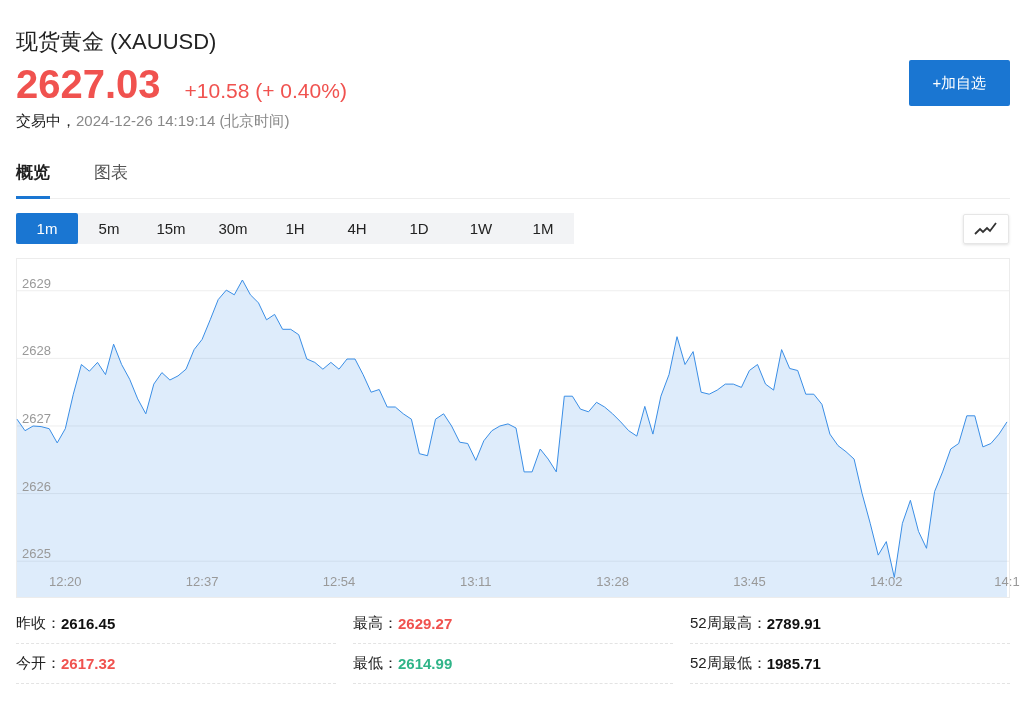  I want to click on axis-label: 12:37, so click(202, 581).